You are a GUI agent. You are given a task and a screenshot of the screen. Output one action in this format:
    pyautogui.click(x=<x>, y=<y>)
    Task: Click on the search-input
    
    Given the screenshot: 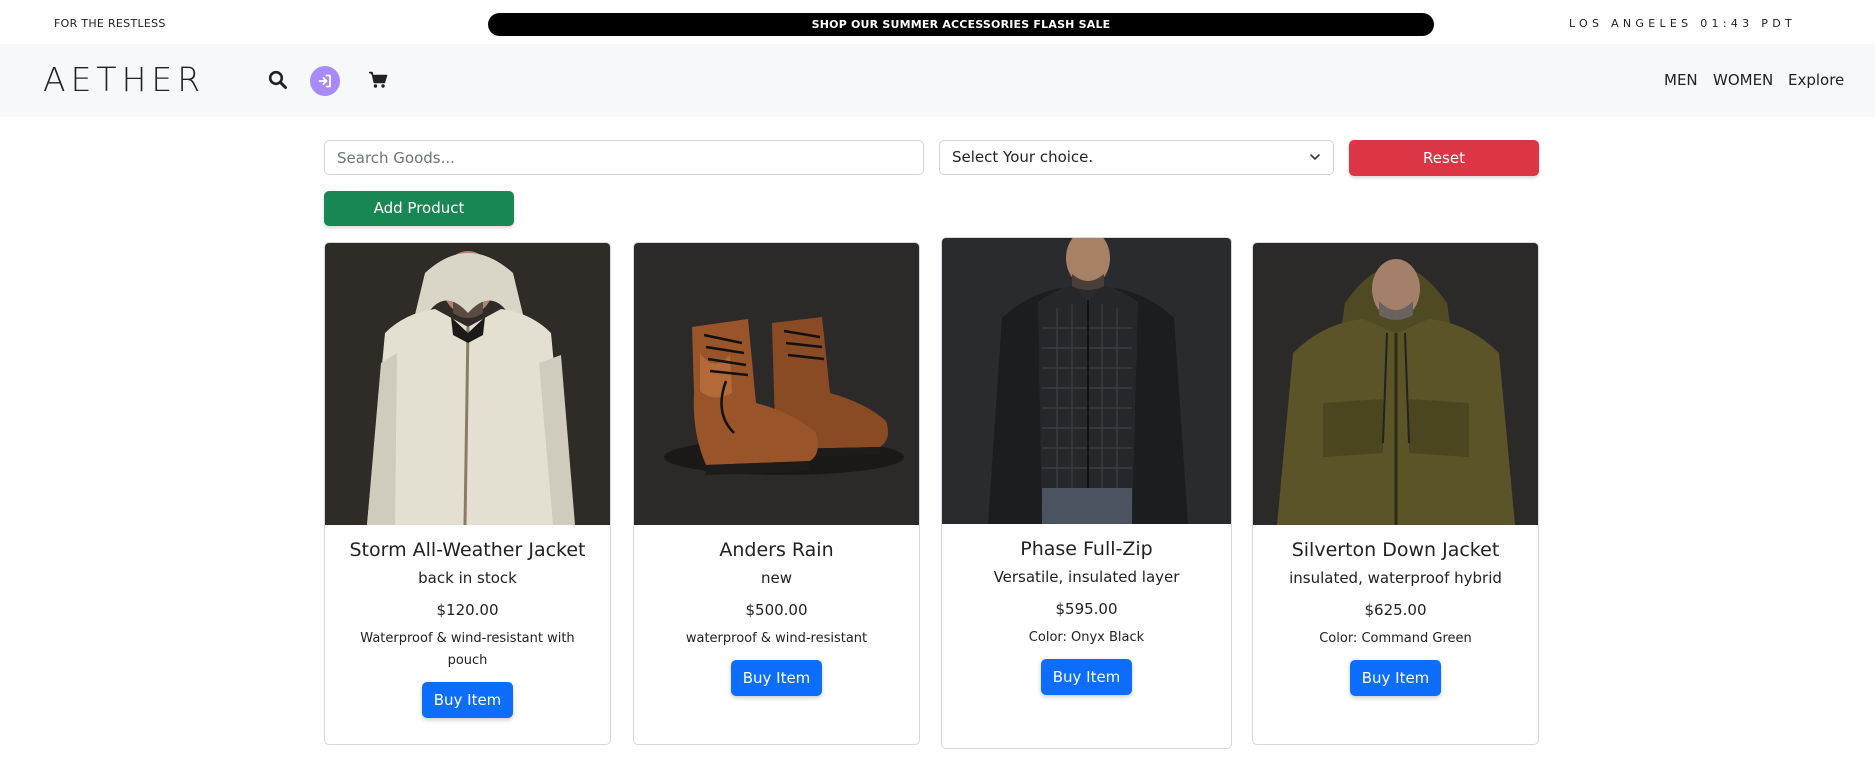 What is the action you would take?
    pyautogui.click(x=624, y=157)
    